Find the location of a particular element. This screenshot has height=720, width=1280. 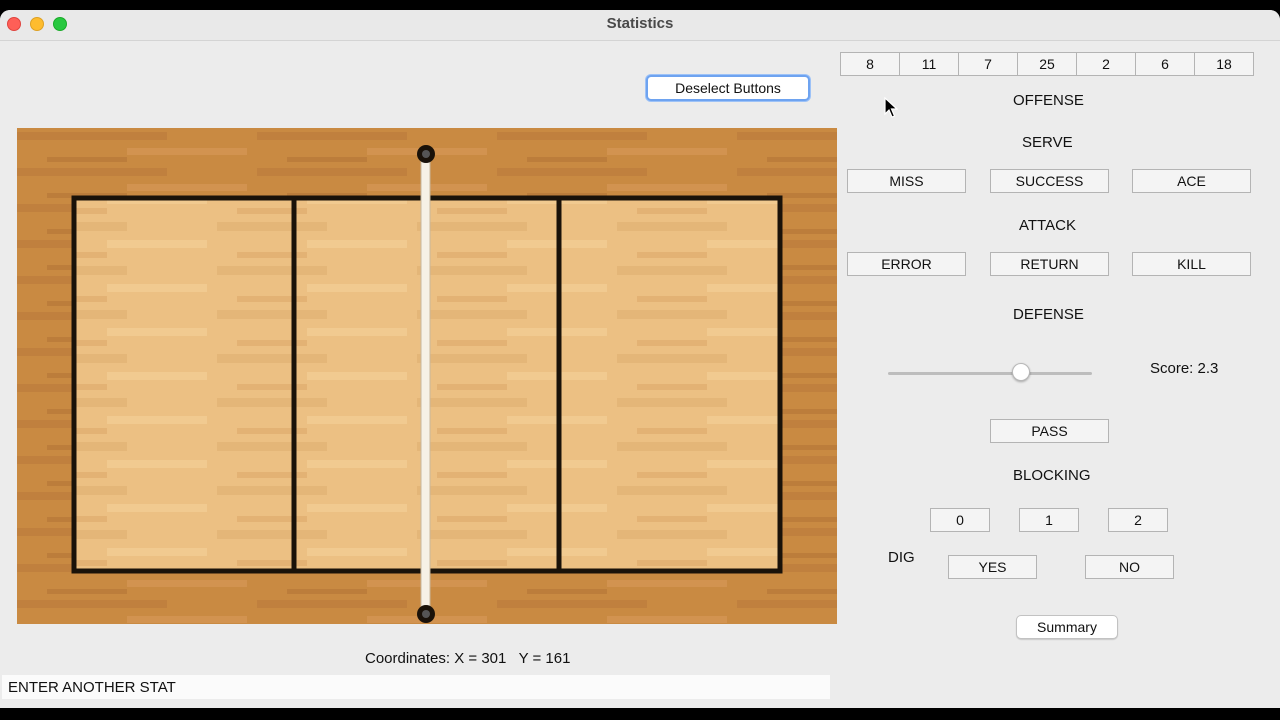

player-number-button: 2 is located at coordinates (1106, 64).